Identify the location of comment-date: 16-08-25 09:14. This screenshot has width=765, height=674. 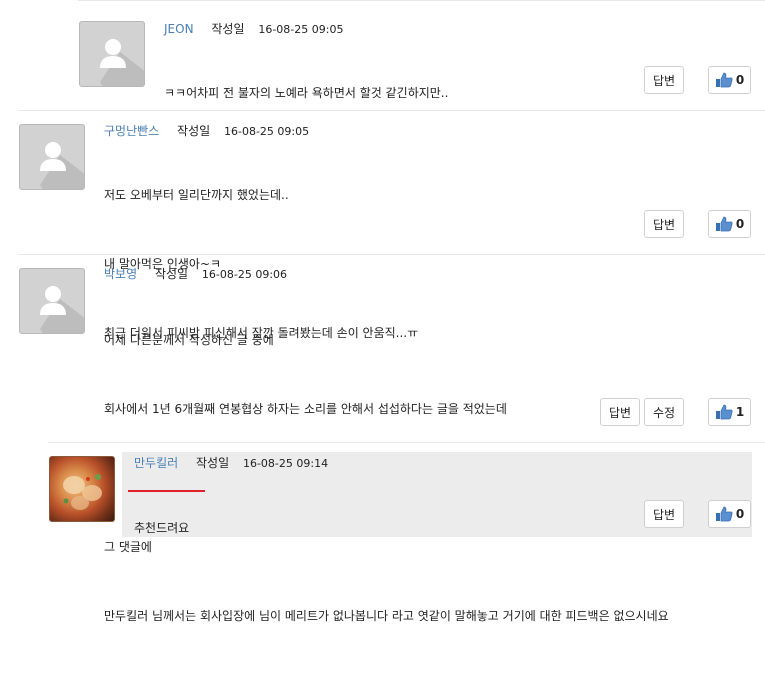
(285, 463).